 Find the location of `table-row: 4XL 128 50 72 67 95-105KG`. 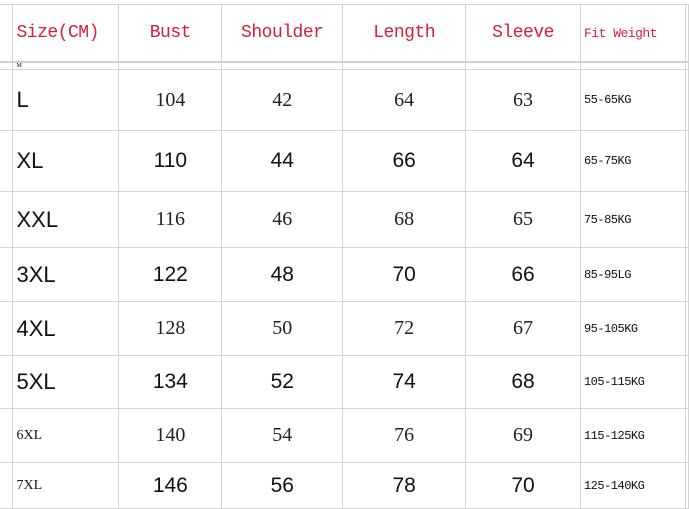

table-row: 4XL 128 50 72 67 95-105KG is located at coordinates (344, 328).